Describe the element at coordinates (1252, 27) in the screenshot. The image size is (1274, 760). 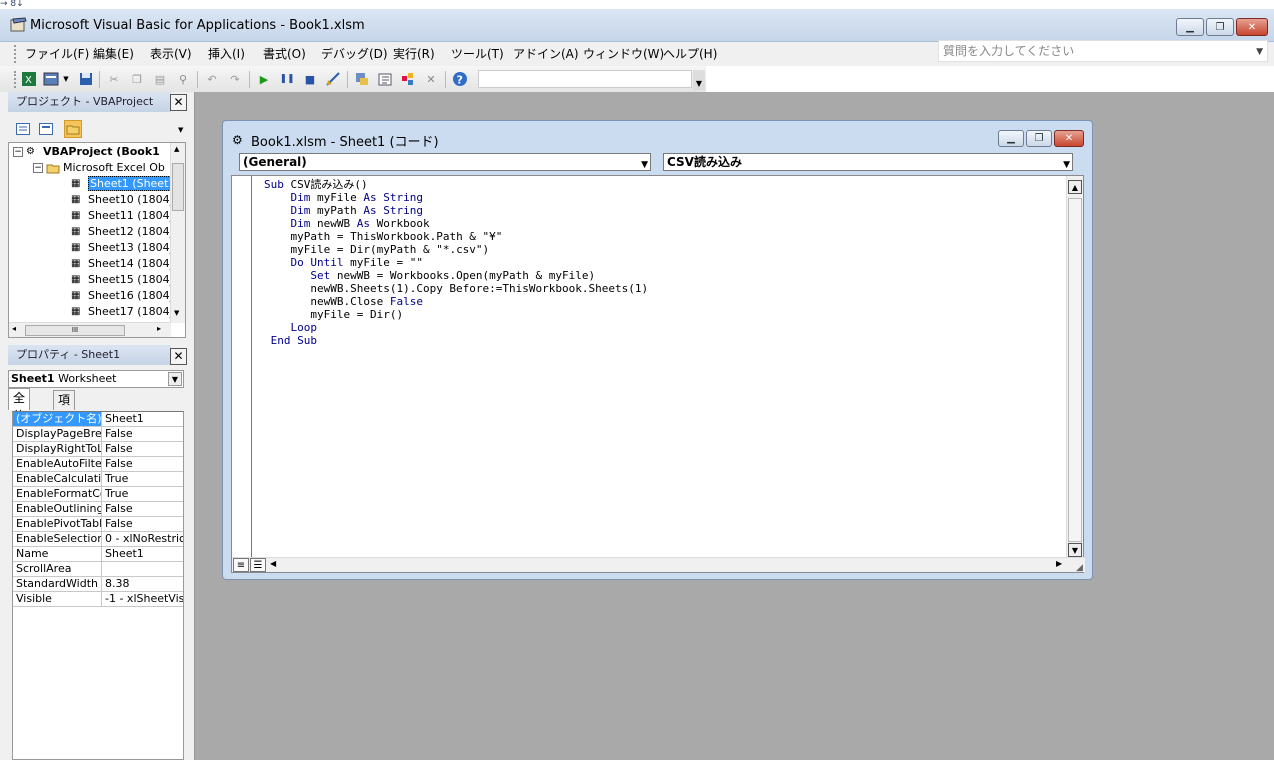
I see `close-button: ✕` at that location.